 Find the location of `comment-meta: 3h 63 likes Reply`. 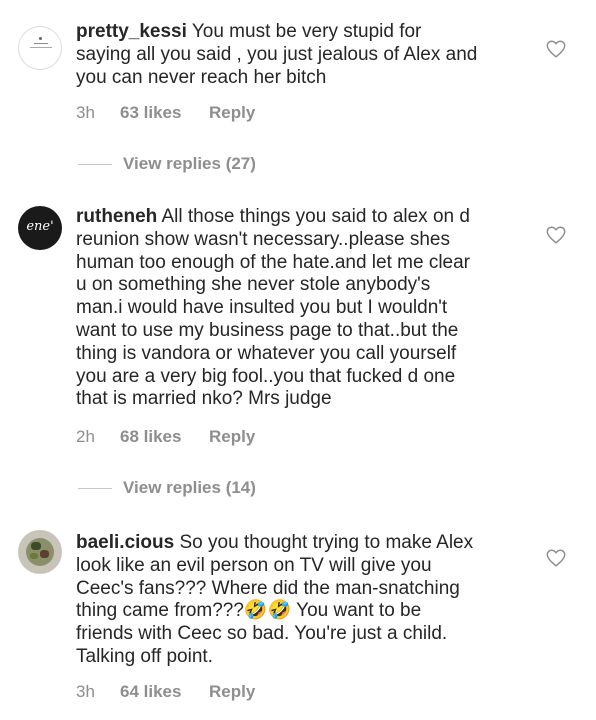

comment-meta: 3h 63 likes Reply is located at coordinates (165, 114).